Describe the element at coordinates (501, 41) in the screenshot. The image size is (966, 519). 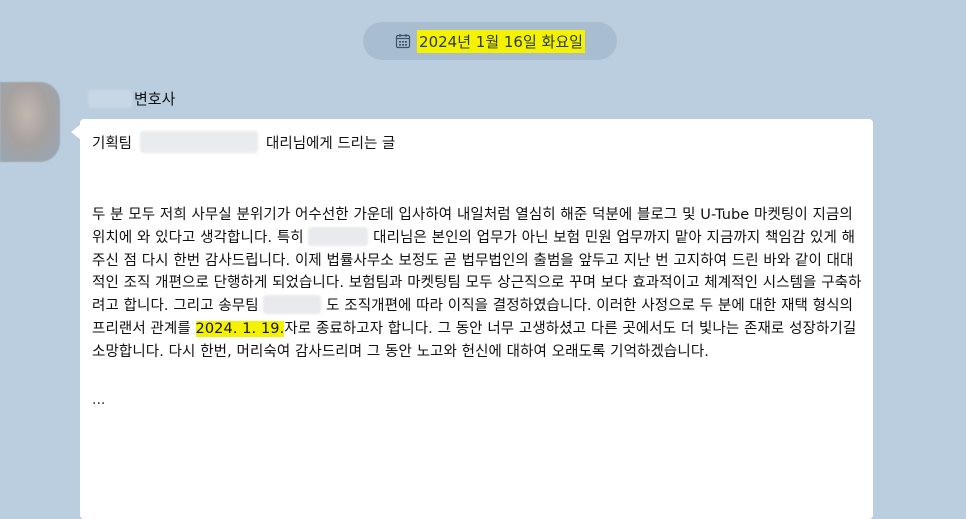
I see `date-text: 2024년 1월 16일 화요일` at that location.